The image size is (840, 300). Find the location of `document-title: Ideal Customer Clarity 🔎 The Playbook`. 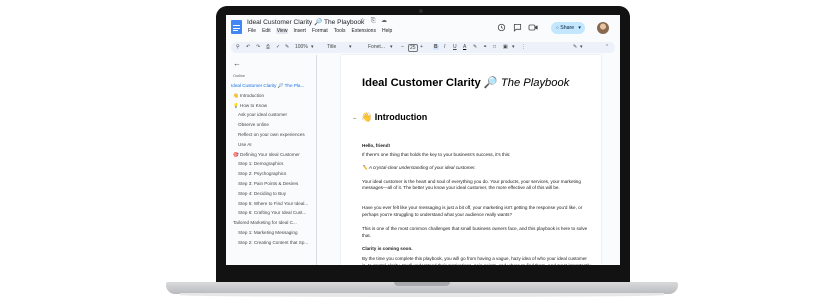

document-title: Ideal Customer Clarity 🔎 The Playbook is located at coordinates (305, 22).